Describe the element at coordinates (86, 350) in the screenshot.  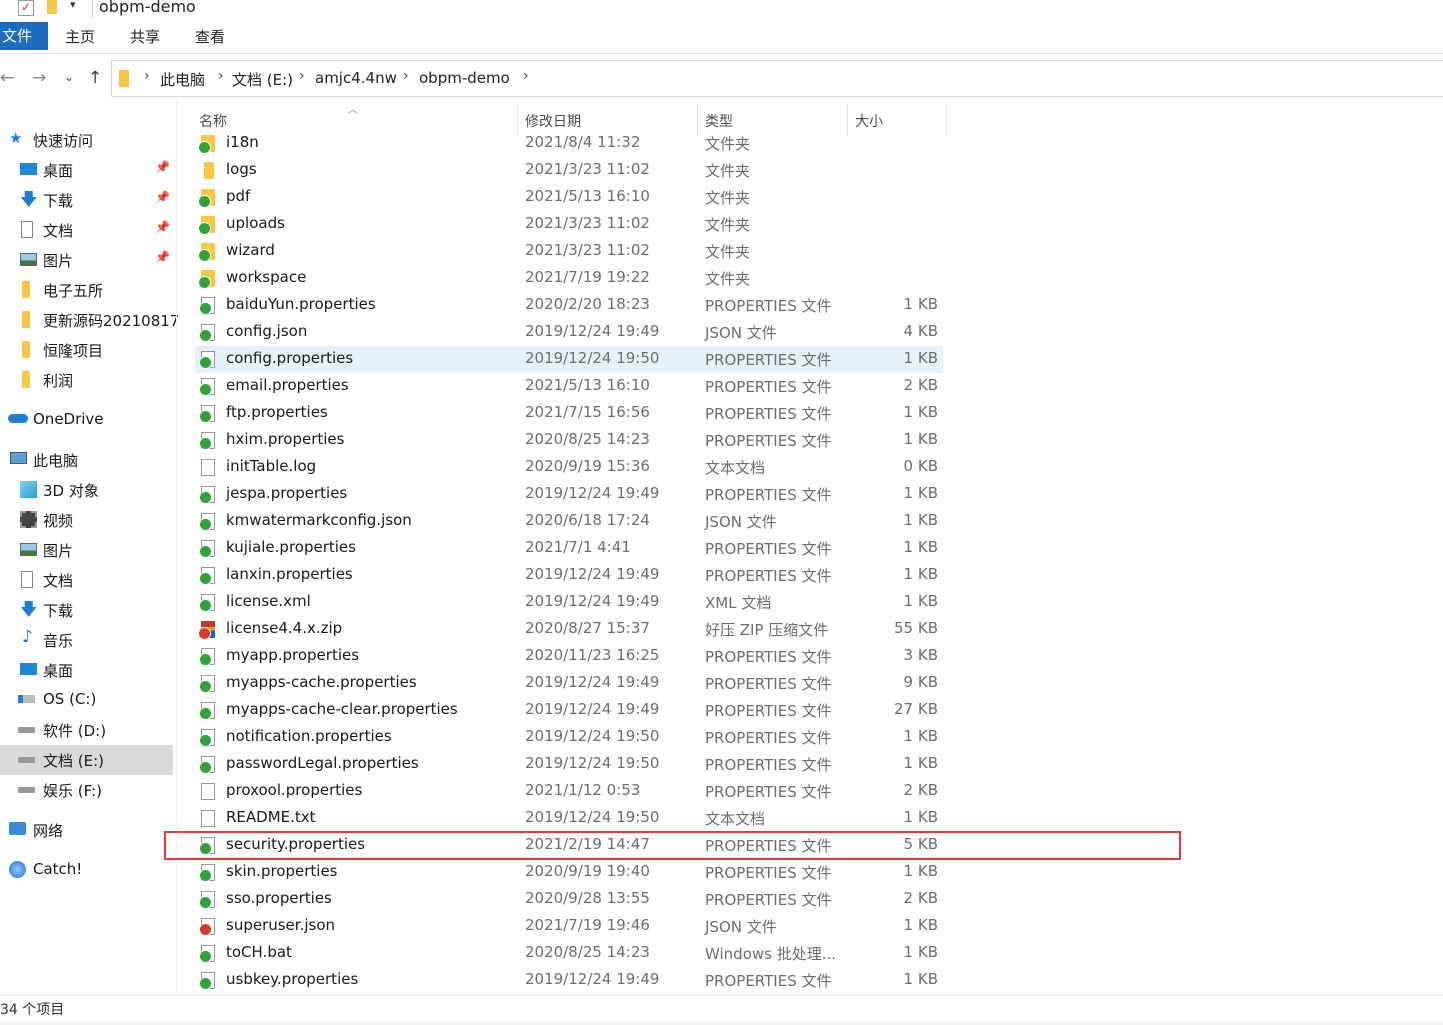
I see `sidebar-item-folder: 恒隆项目` at that location.